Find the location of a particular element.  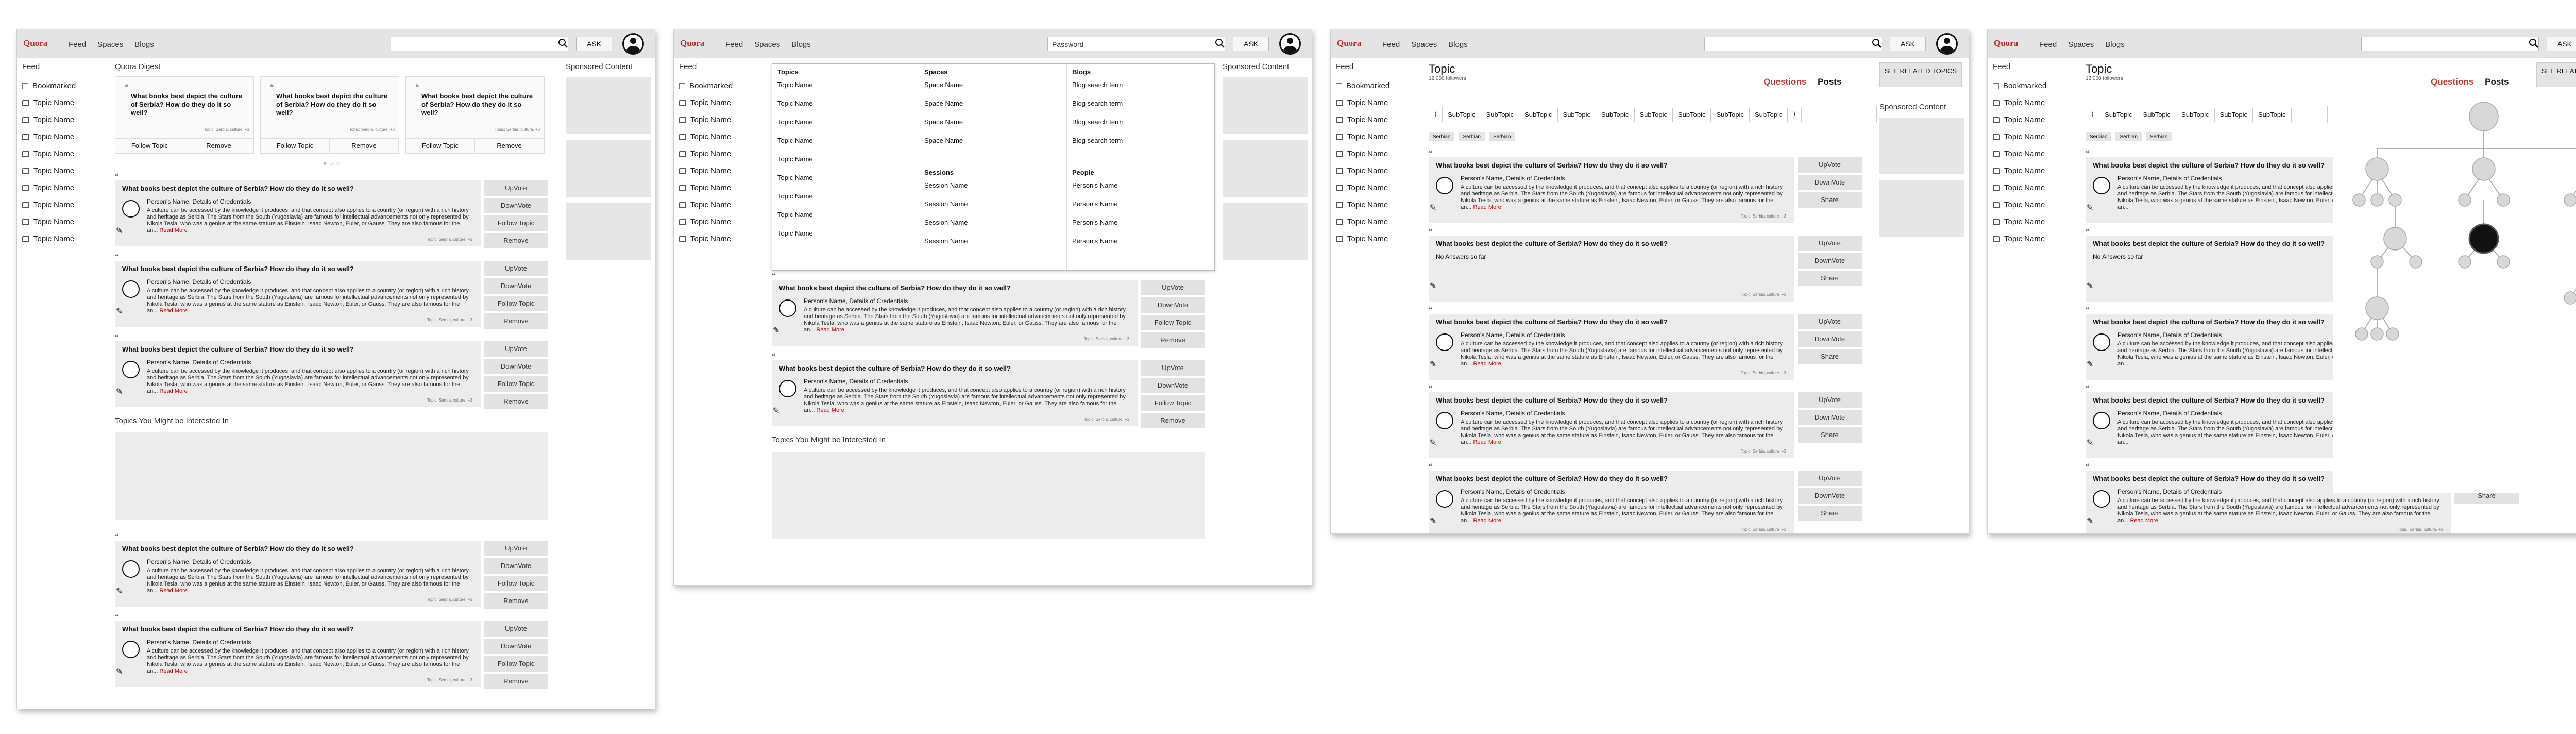

ask-button: ASK is located at coordinates (2561, 44).